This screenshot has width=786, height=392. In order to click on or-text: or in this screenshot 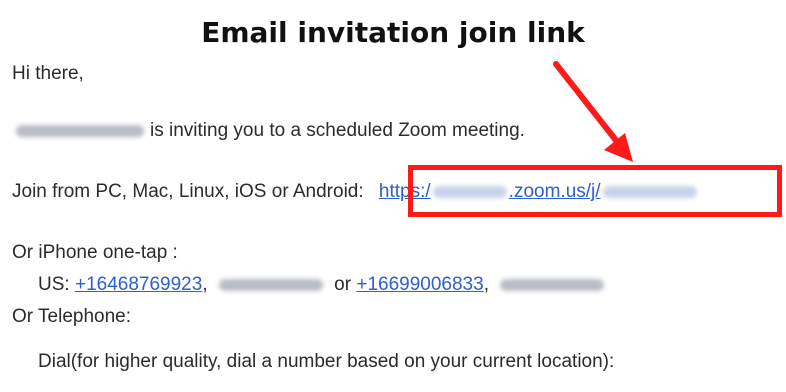, I will do `click(343, 284)`.